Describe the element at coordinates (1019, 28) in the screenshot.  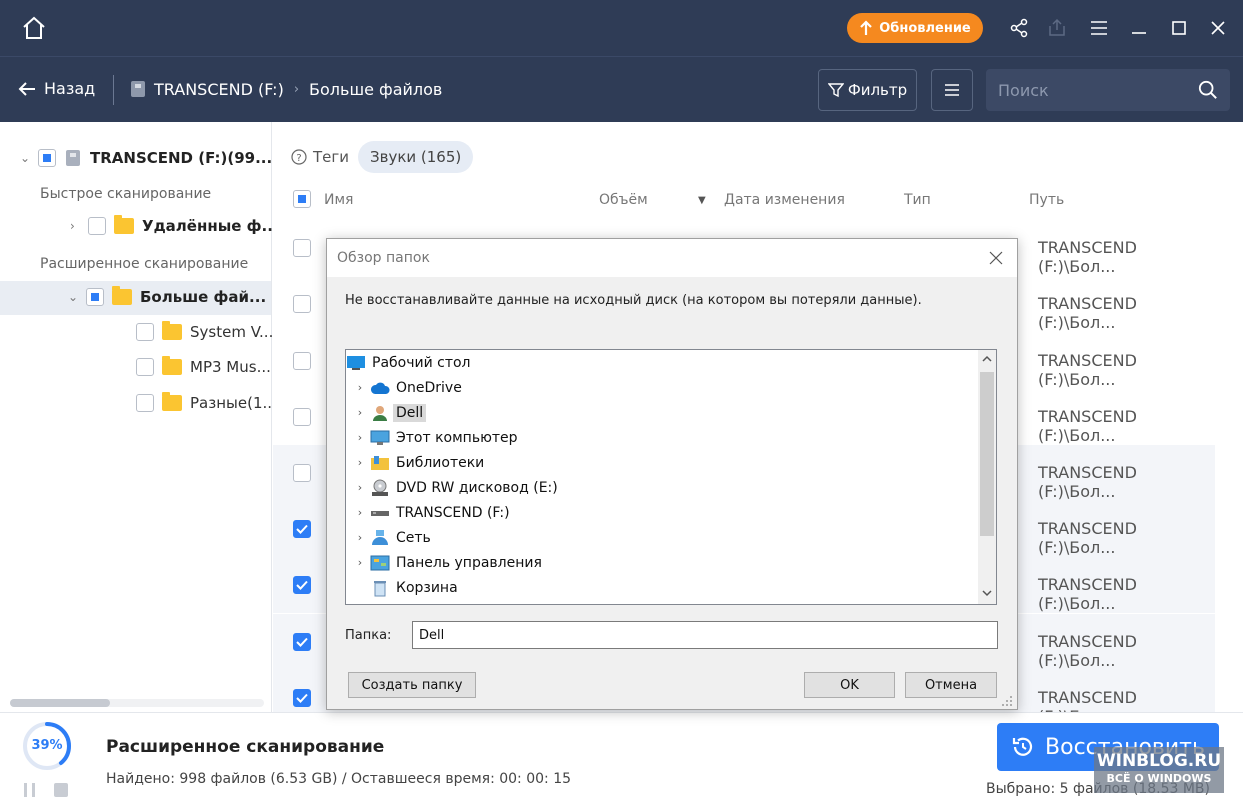
I see `share-icon` at that location.